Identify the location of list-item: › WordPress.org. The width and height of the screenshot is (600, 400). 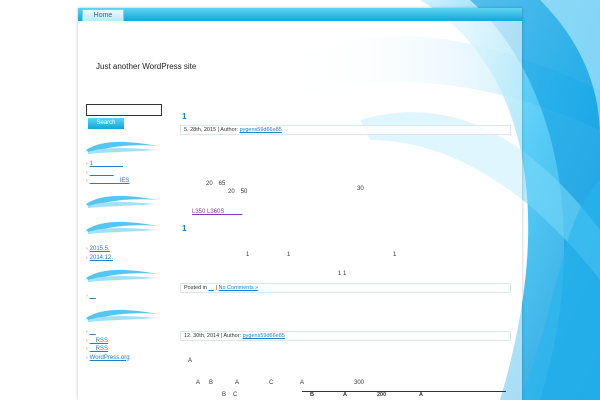
(108, 357).